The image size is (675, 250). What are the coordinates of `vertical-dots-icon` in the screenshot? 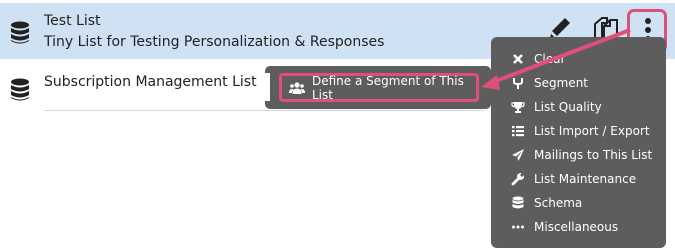 It's located at (648, 21).